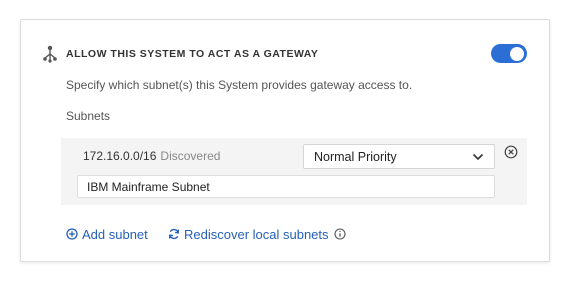  What do you see at coordinates (509, 53) in the screenshot?
I see `gateway-toggle` at bounding box center [509, 53].